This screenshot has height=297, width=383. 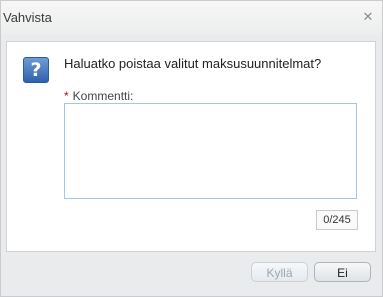 I want to click on no-button: Ei, so click(x=342, y=272).